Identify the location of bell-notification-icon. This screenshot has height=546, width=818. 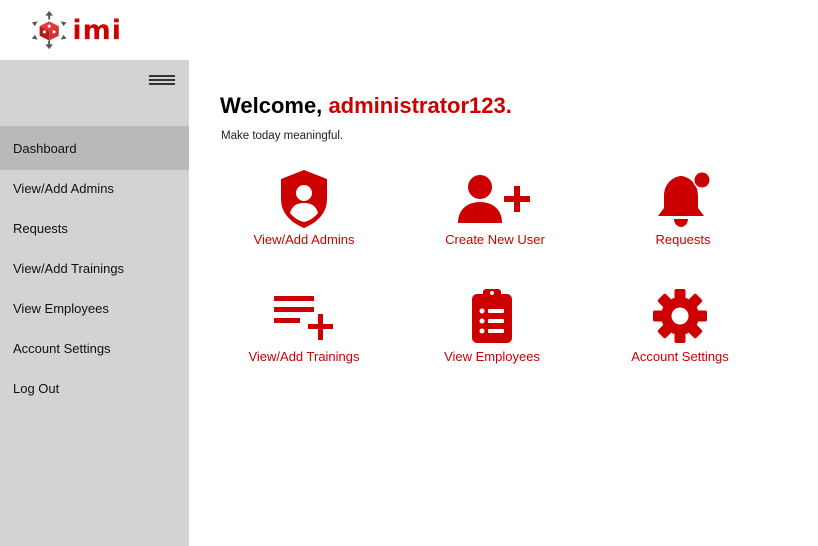
(684, 199).